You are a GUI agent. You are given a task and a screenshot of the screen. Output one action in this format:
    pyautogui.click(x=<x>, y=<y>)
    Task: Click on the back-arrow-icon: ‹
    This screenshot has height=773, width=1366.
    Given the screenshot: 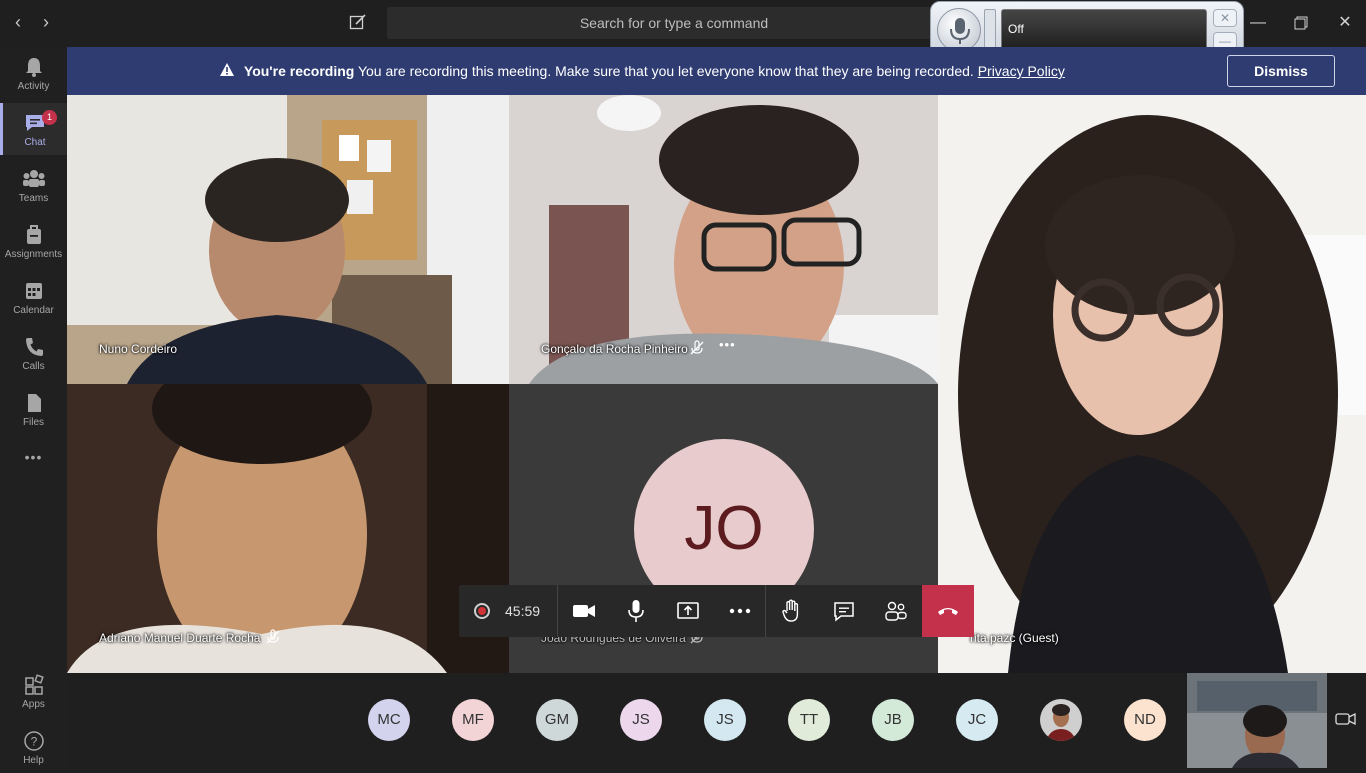 What is the action you would take?
    pyautogui.click(x=18, y=22)
    